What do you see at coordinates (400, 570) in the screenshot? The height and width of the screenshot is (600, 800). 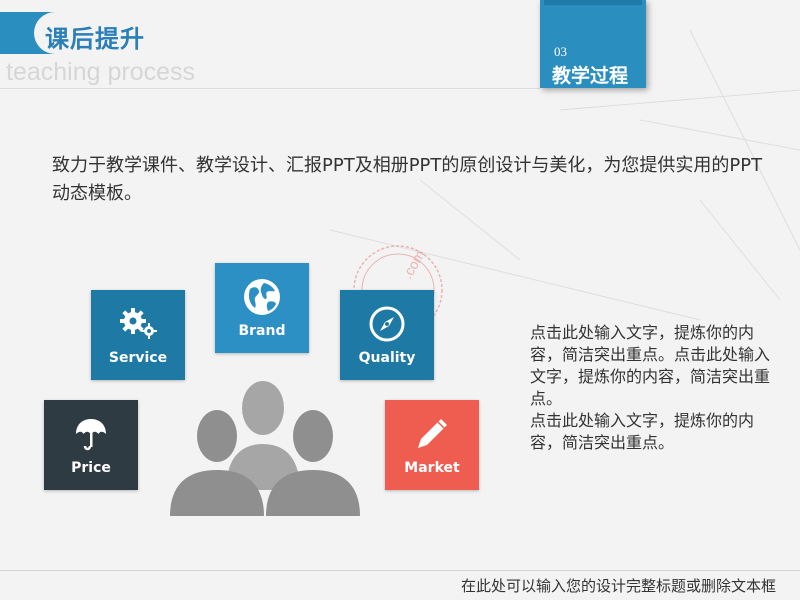 I see `footer-divider` at bounding box center [400, 570].